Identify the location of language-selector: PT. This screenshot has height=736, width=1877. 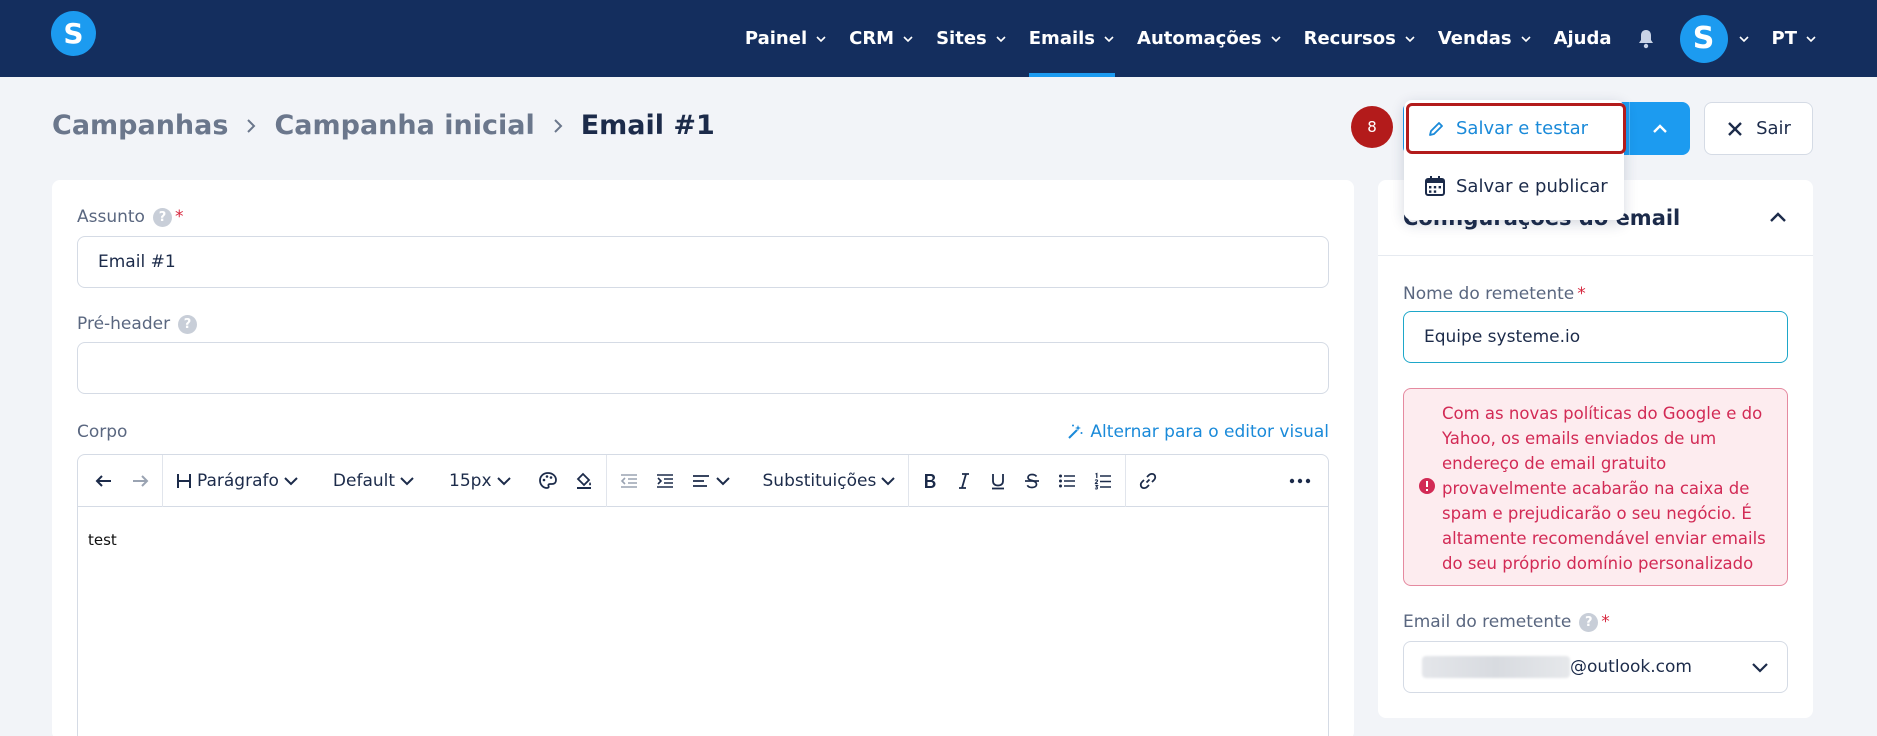
(1794, 38).